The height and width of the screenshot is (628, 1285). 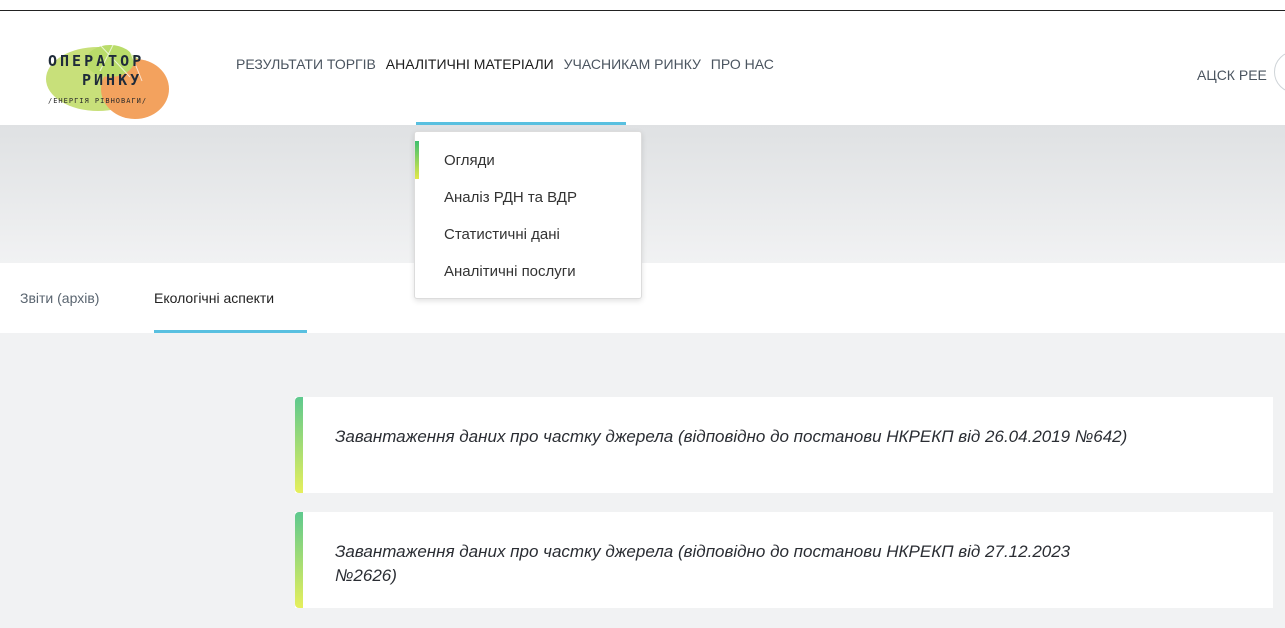 What do you see at coordinates (96, 61) in the screenshot?
I see `logo-title-line1: ОПЕРАТОР` at bounding box center [96, 61].